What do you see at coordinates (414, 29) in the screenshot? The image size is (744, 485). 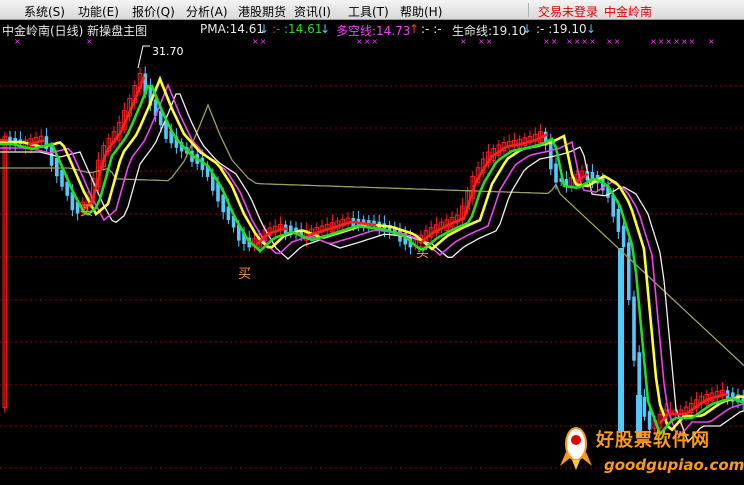 I see `long-short-arrow-icon: ↑` at bounding box center [414, 29].